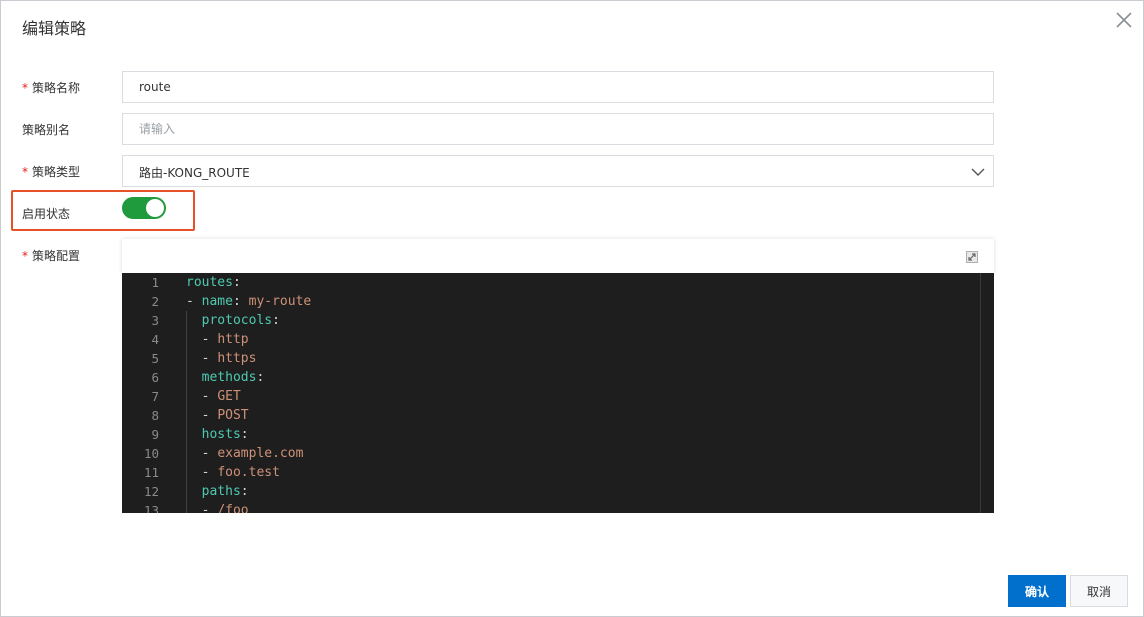 This screenshot has height=617, width=1144. I want to click on line-number: 11, so click(151, 472).